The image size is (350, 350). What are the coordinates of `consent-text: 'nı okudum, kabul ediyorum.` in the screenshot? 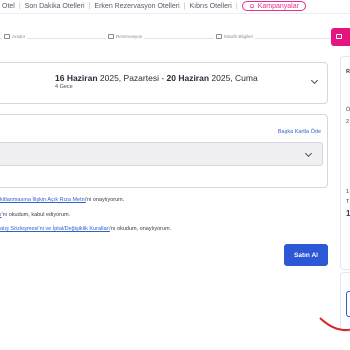 It's located at (36, 215).